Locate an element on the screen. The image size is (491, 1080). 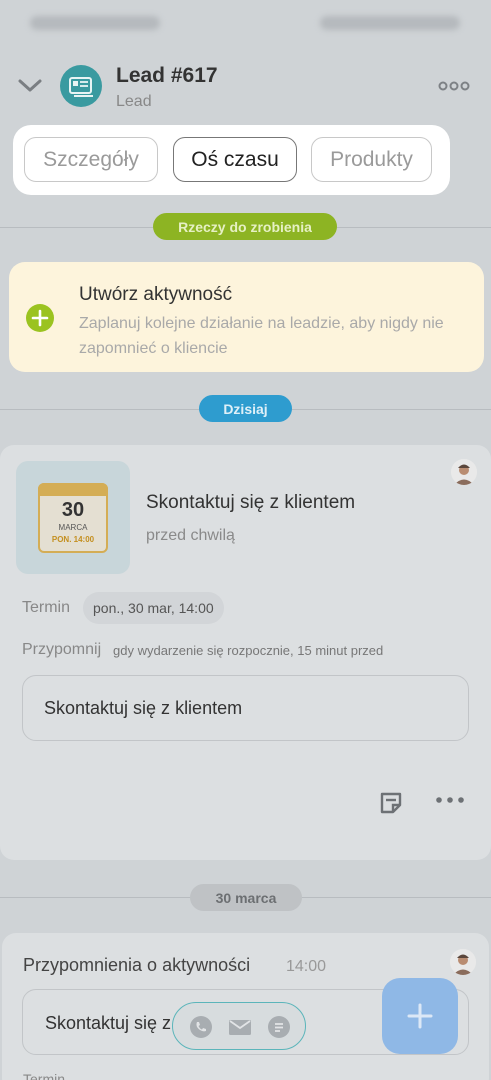
tab-products: Produkty is located at coordinates (371, 159).